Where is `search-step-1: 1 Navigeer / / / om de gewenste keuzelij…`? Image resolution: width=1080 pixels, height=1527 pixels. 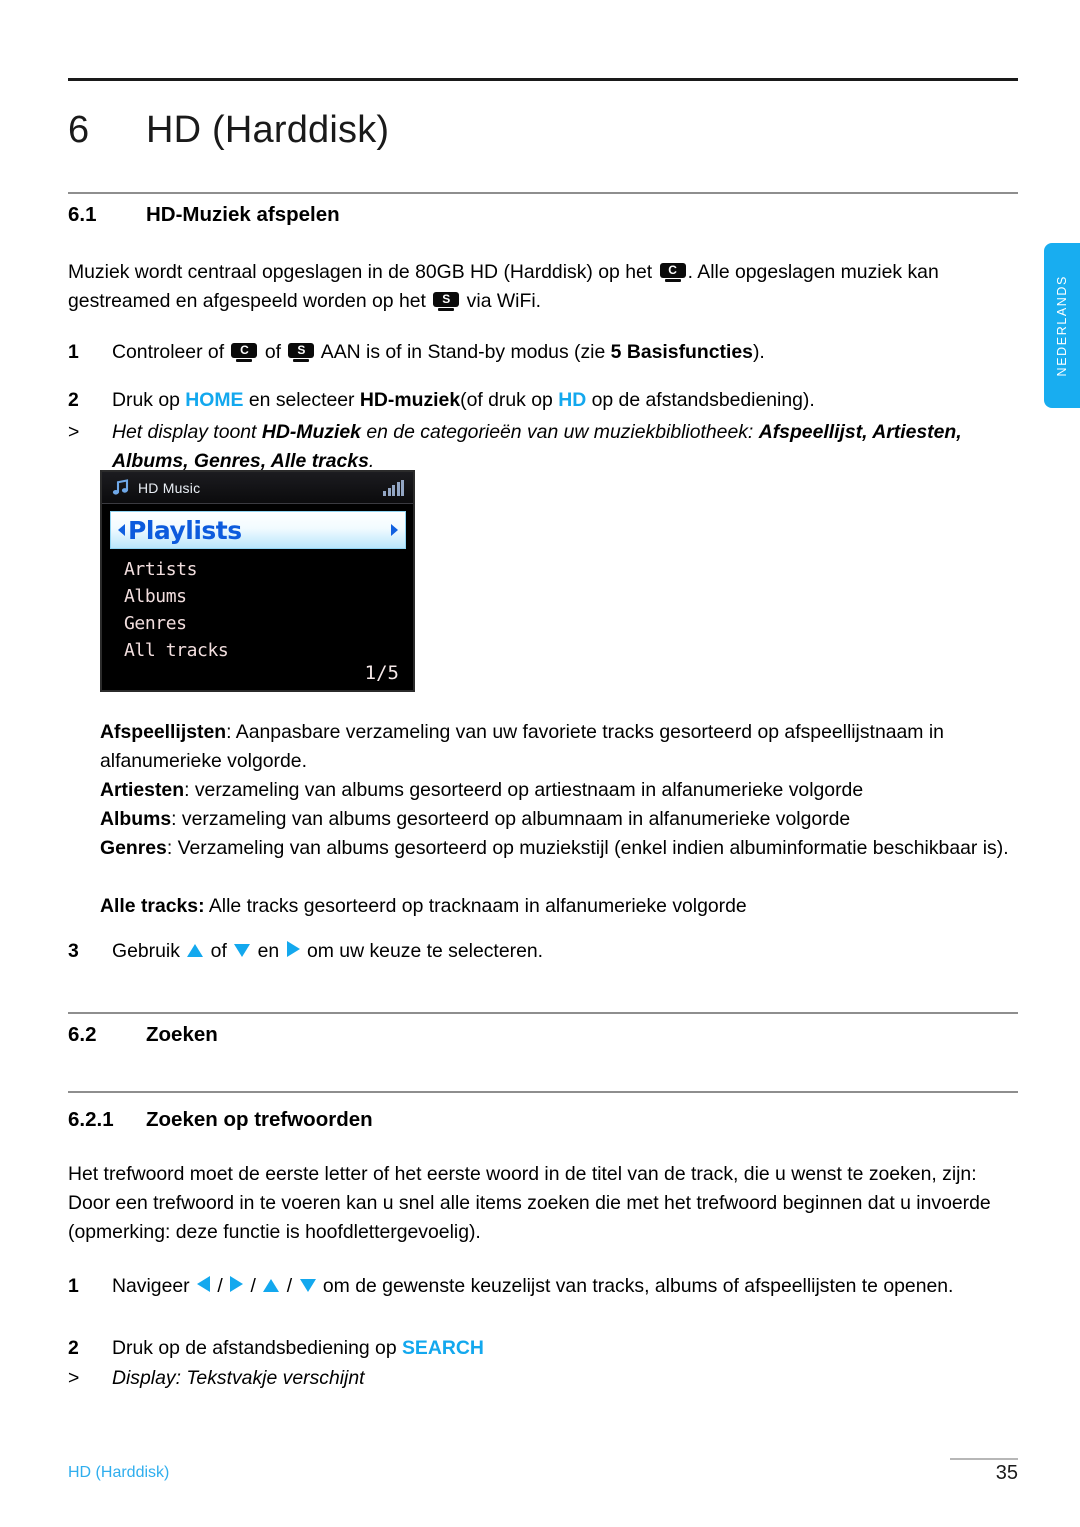
search-step-1: 1 Navigeer / / / om de gewenste keuzelij… is located at coordinates (543, 1286).